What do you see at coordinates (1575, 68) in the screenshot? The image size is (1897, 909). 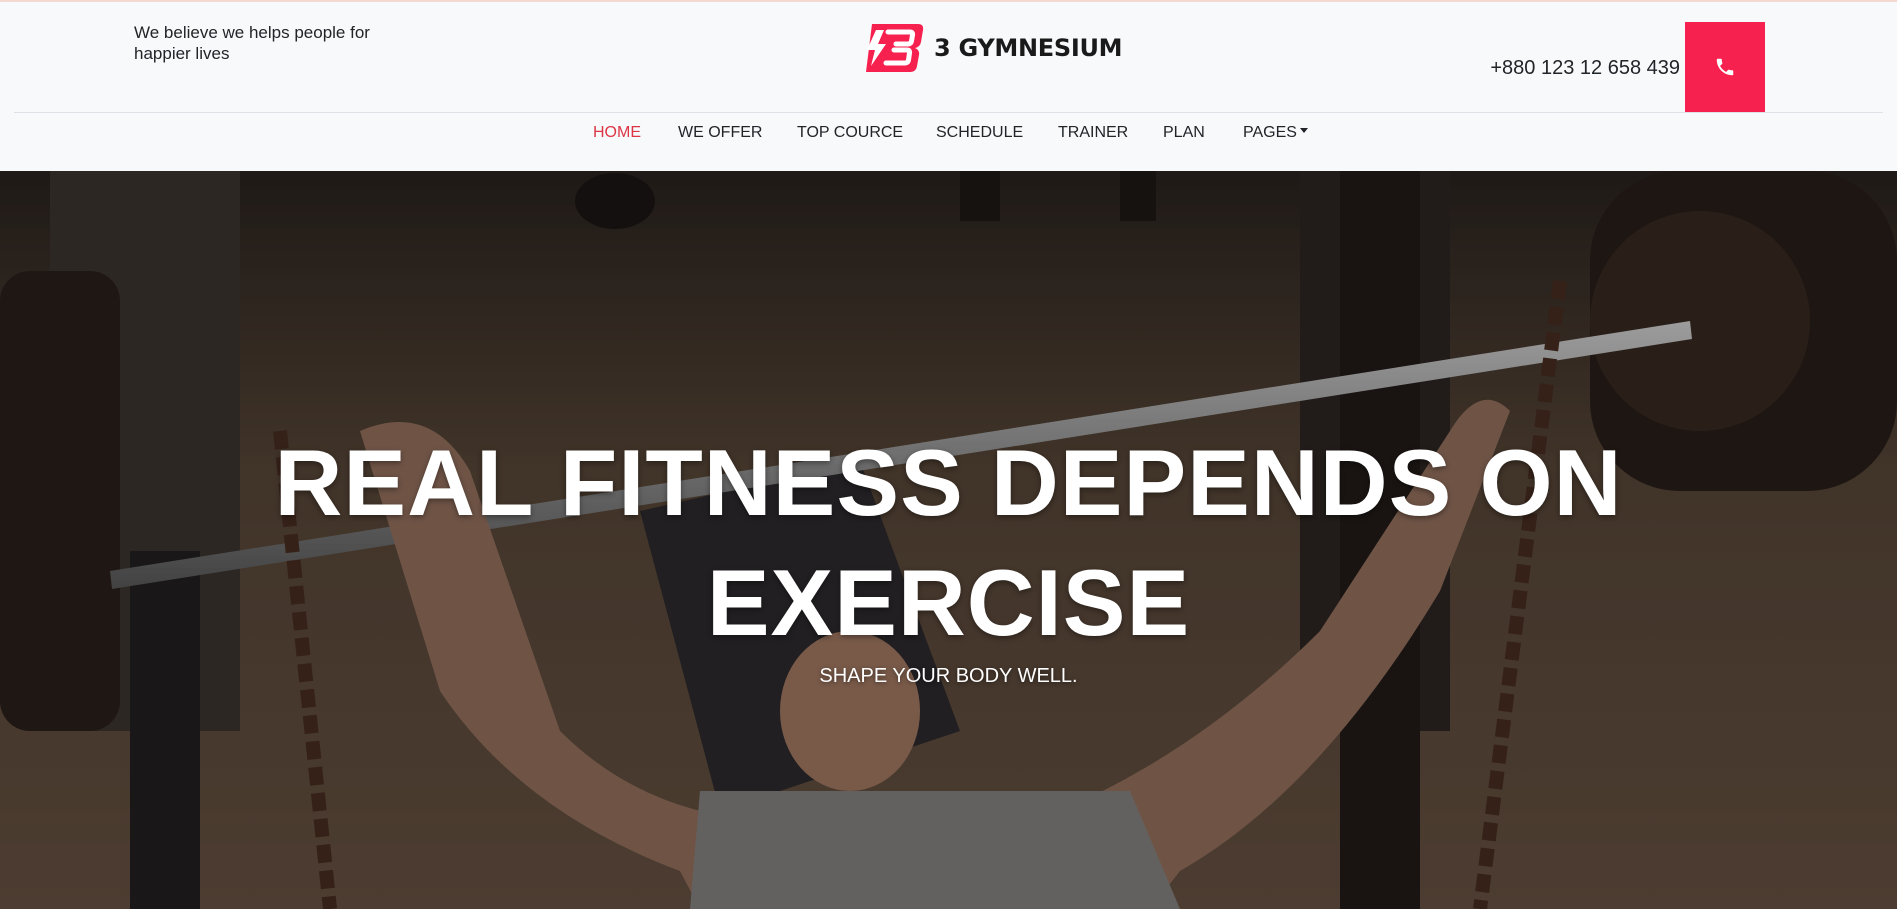 I see `phone-number: +880 123 12 658 439` at bounding box center [1575, 68].